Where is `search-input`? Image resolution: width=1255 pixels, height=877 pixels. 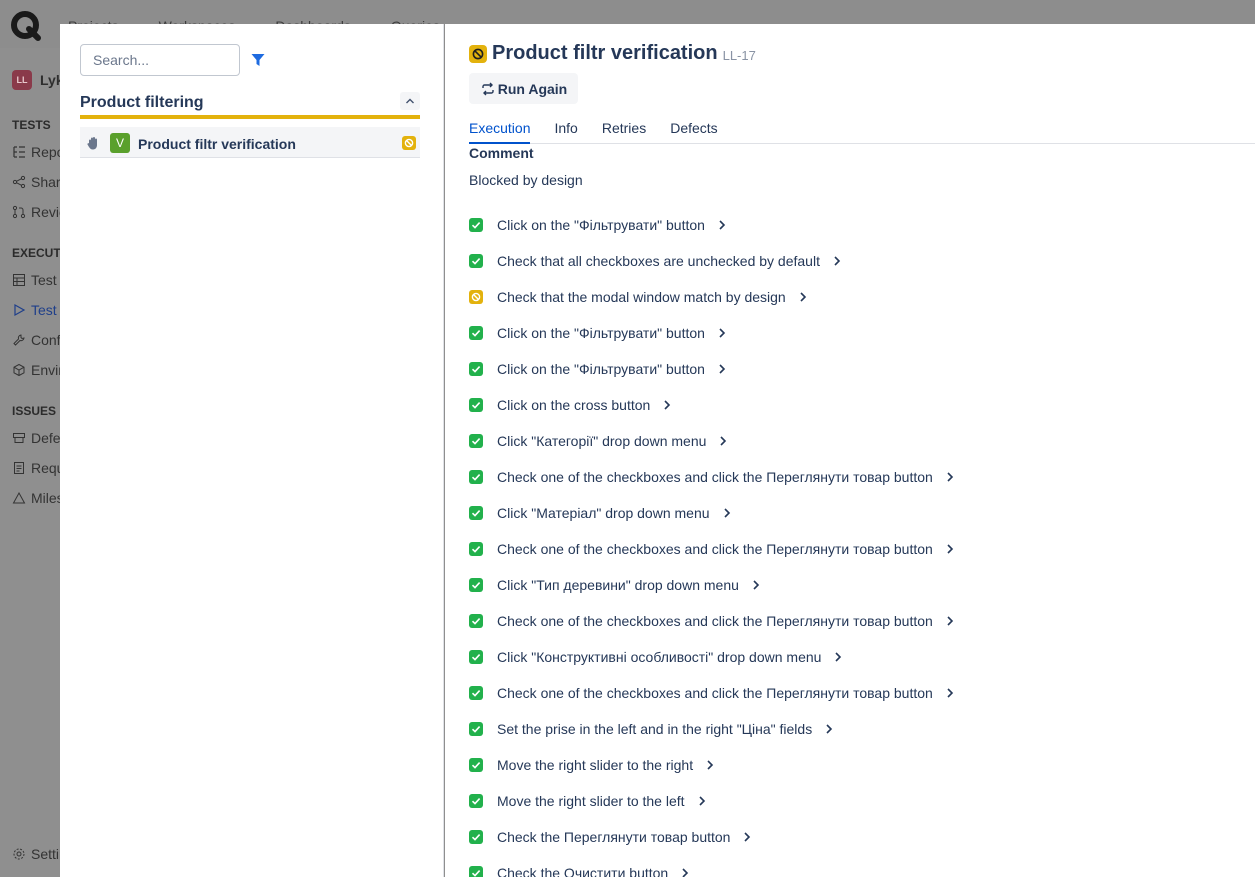 search-input is located at coordinates (160, 60).